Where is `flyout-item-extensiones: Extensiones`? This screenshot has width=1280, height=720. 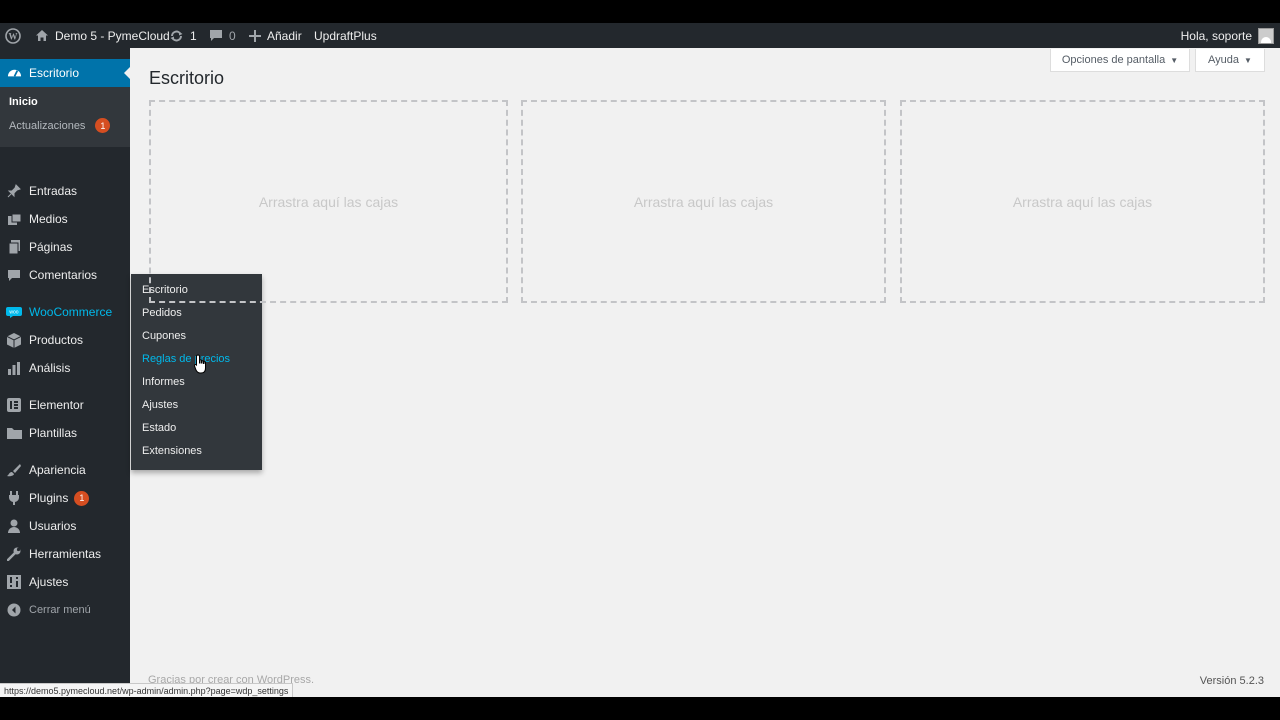
flyout-item-extensiones: Extensiones is located at coordinates (172, 451).